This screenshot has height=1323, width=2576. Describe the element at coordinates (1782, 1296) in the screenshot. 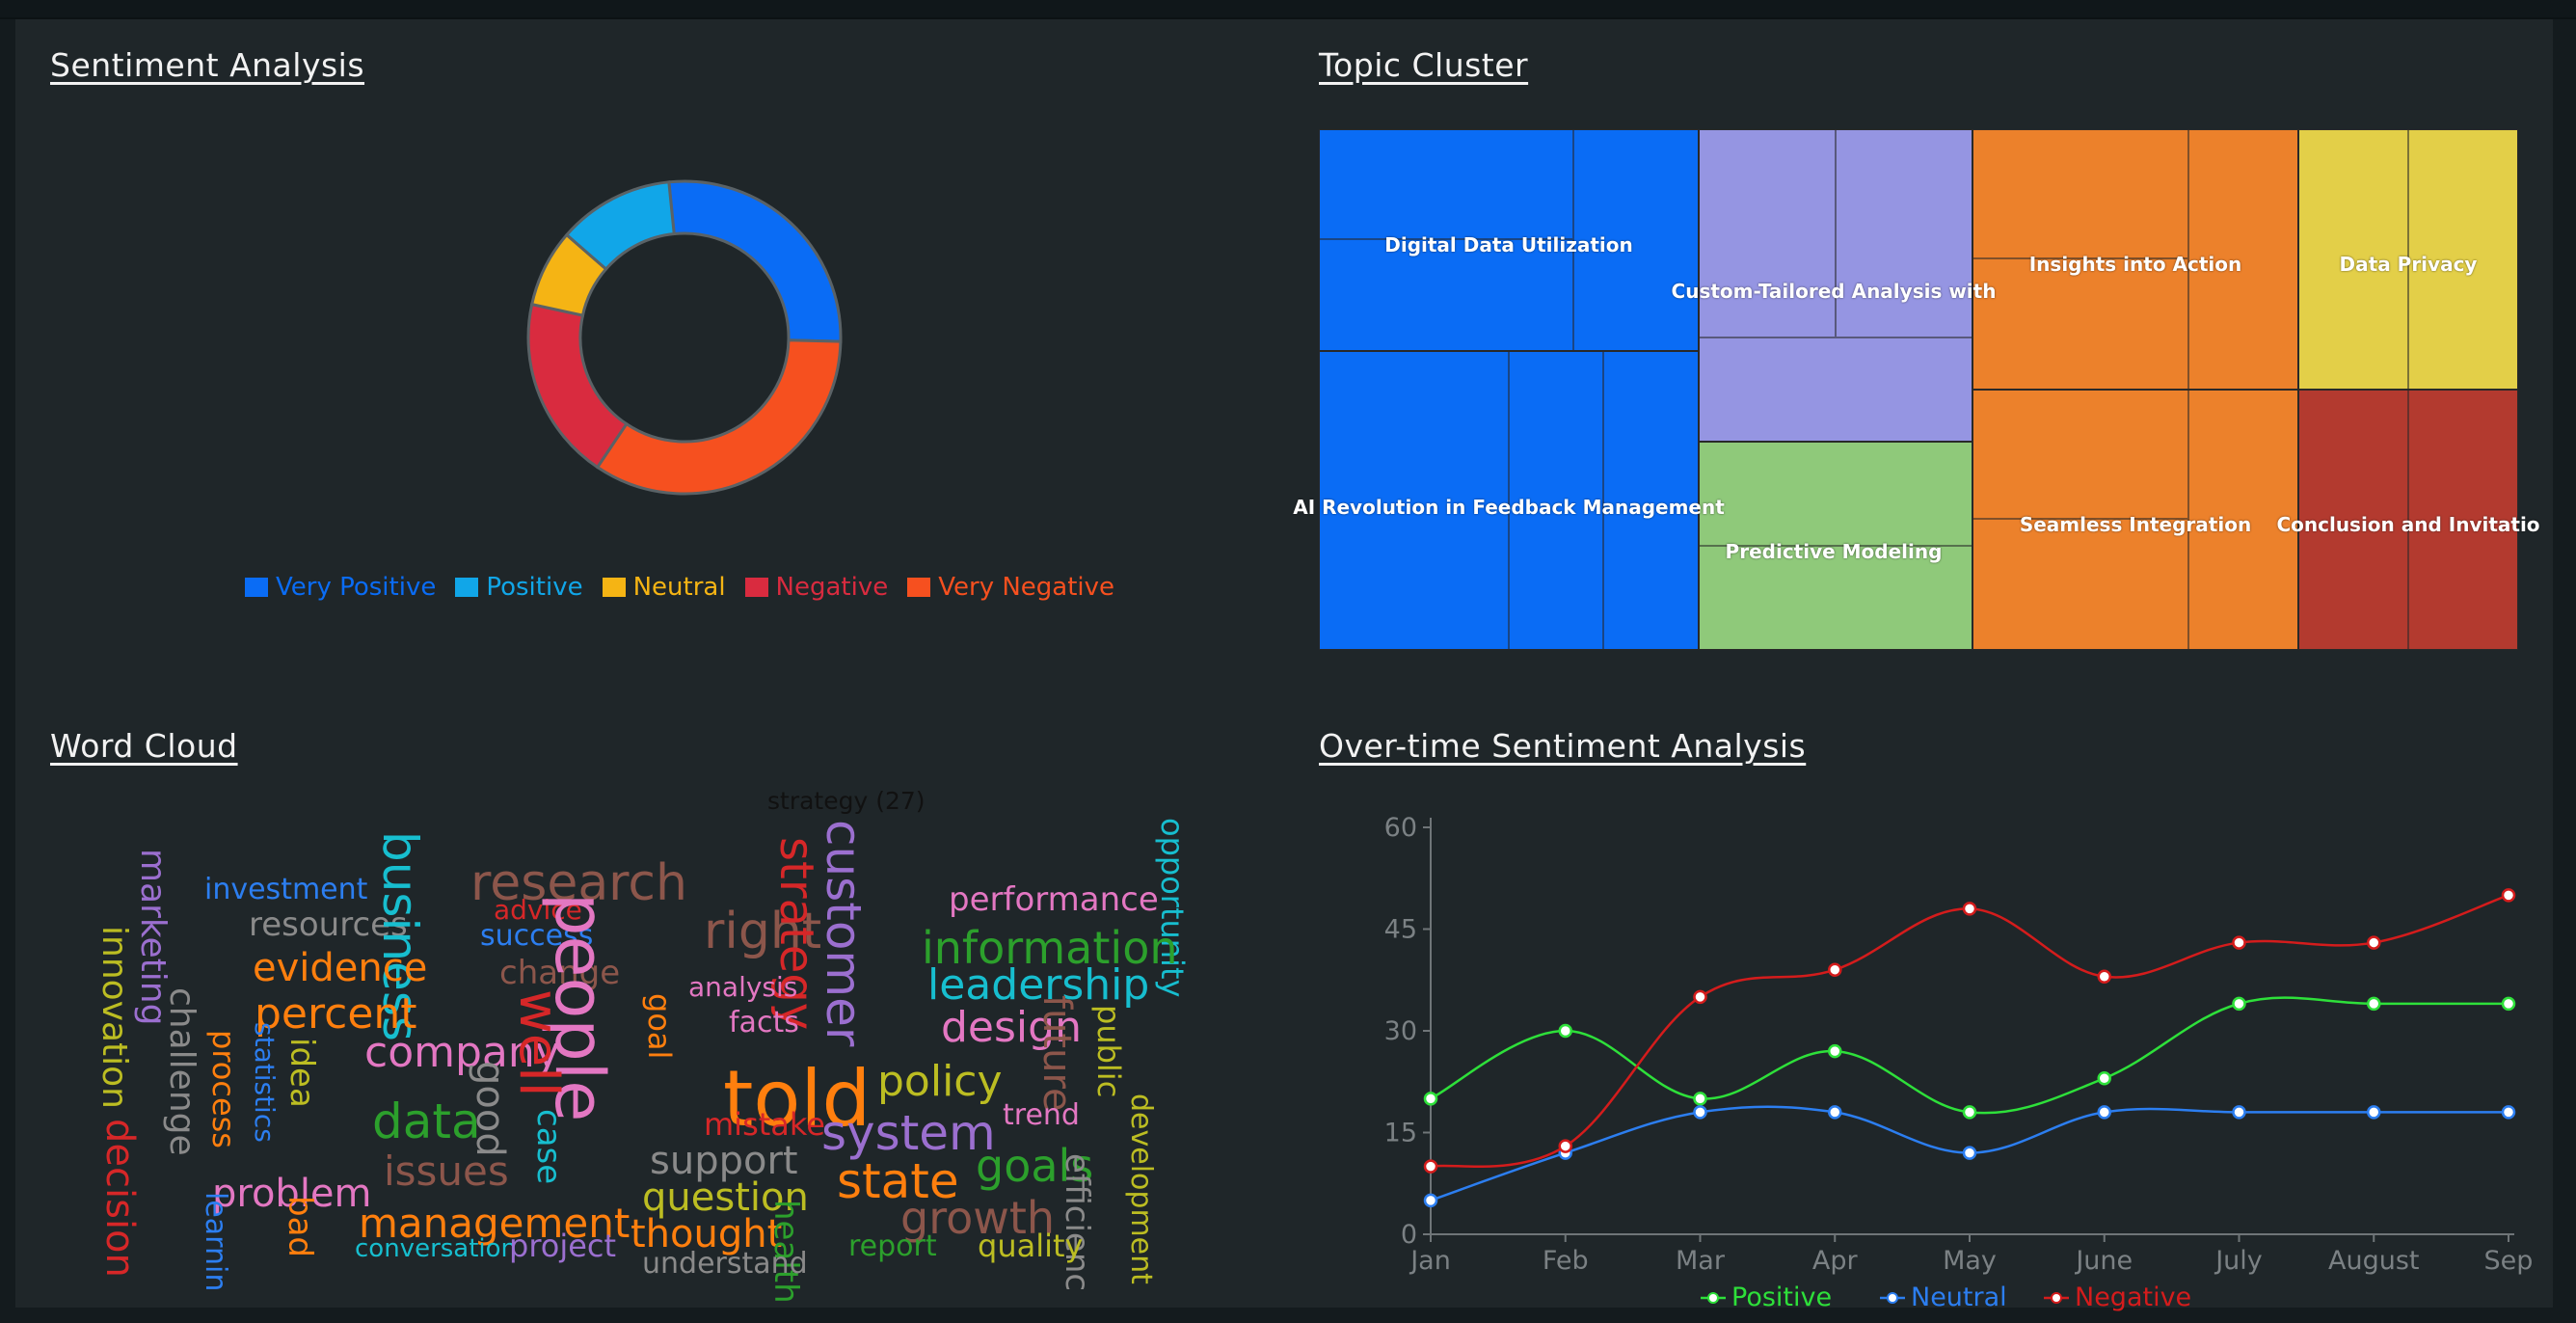

I see `legend-label-positive: Positive` at that location.